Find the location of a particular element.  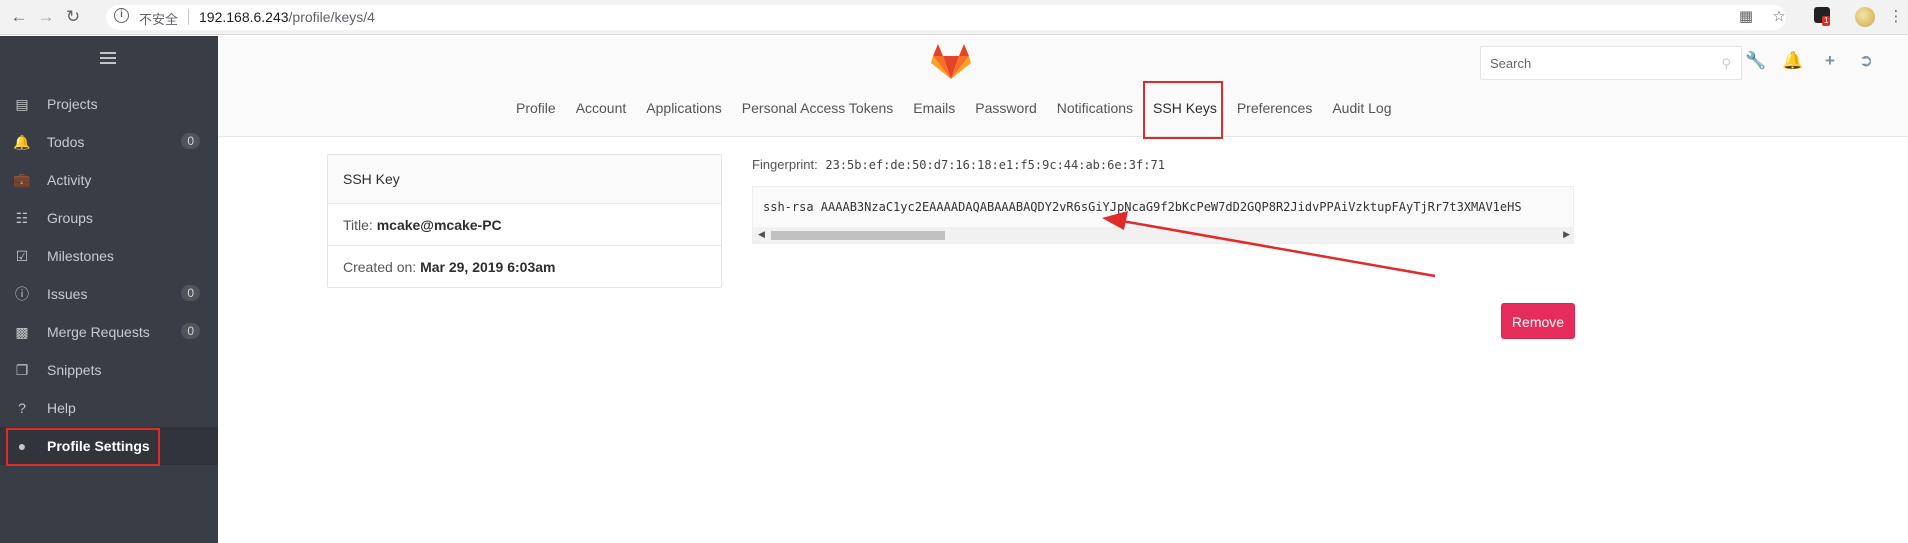

menu-icon: ⋮ is located at coordinates (1896, 17).